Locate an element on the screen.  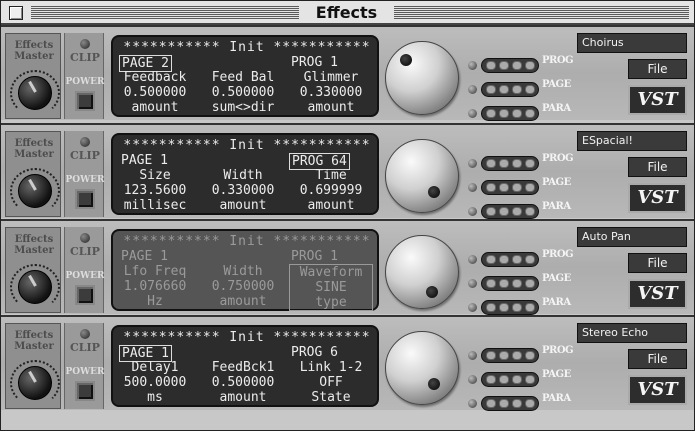
param-value: 0.330000 is located at coordinates (243, 190).